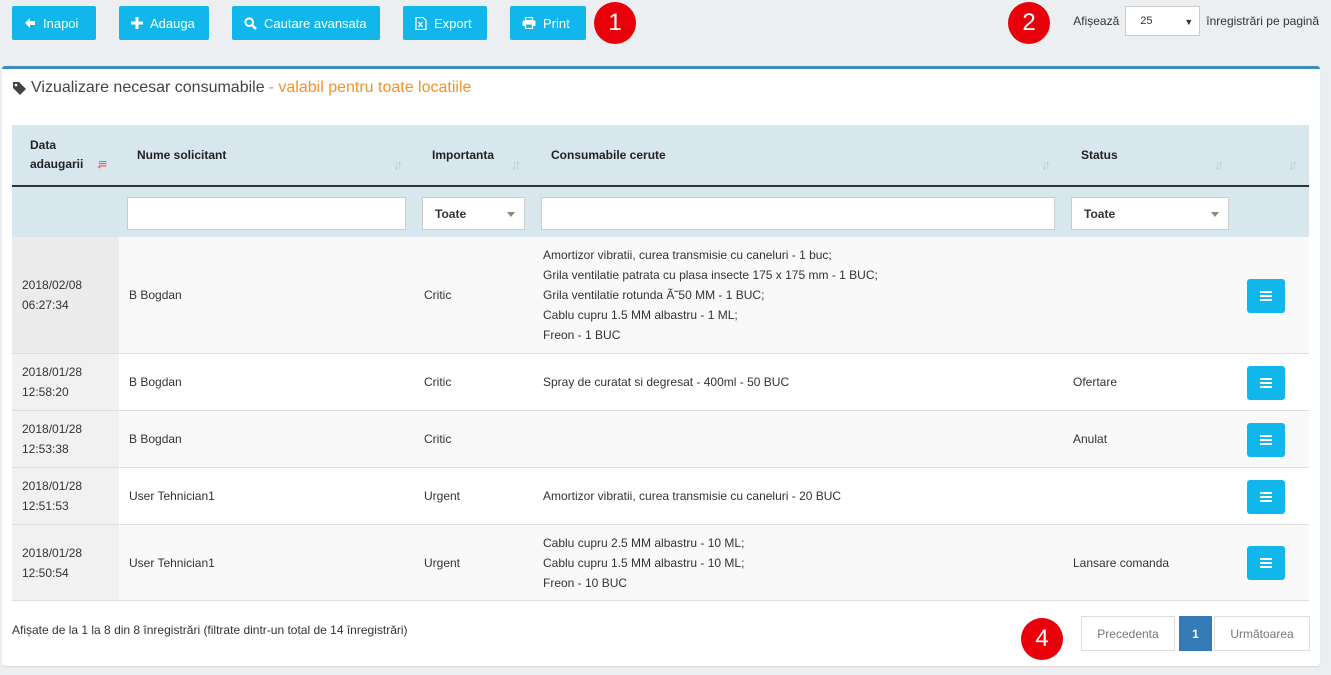 The width and height of the screenshot is (1331, 675). What do you see at coordinates (644, 542) in the screenshot?
I see `consumable-line: Cablu cupru 2.5 MM albastru - 10 ML;` at bounding box center [644, 542].